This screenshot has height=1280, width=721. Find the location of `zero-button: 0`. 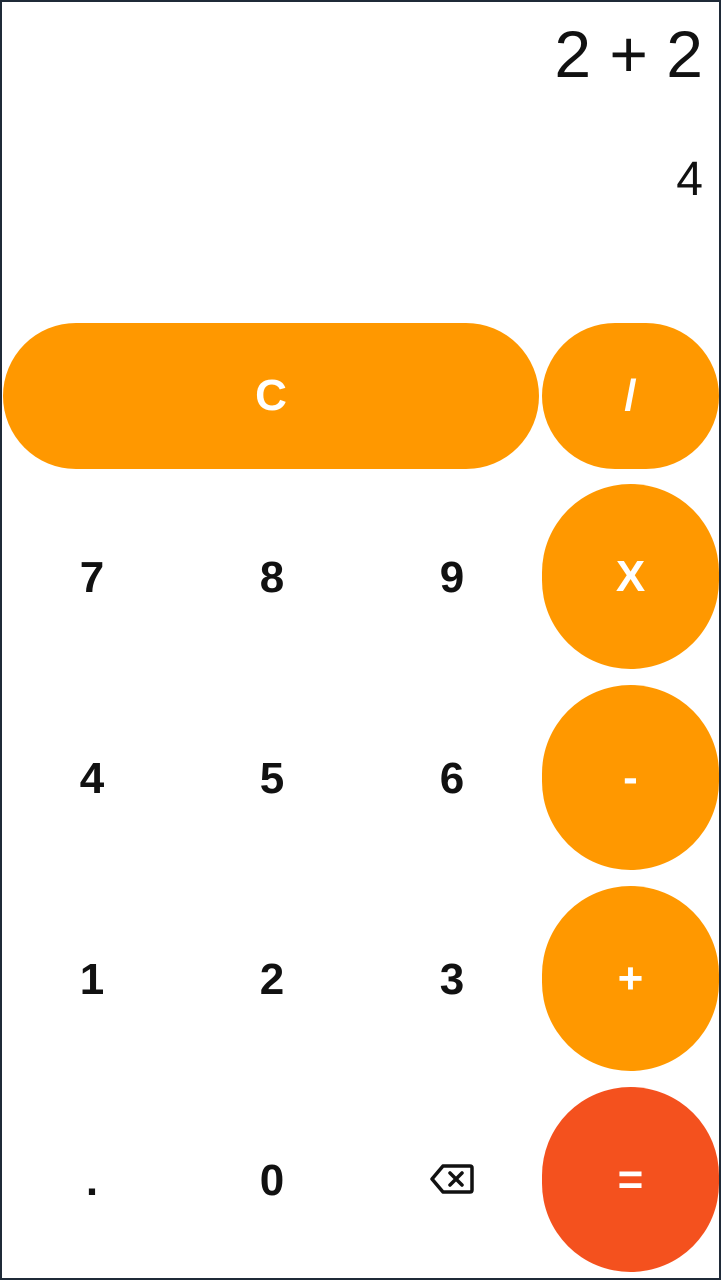

zero-button: 0 is located at coordinates (272, 1181).